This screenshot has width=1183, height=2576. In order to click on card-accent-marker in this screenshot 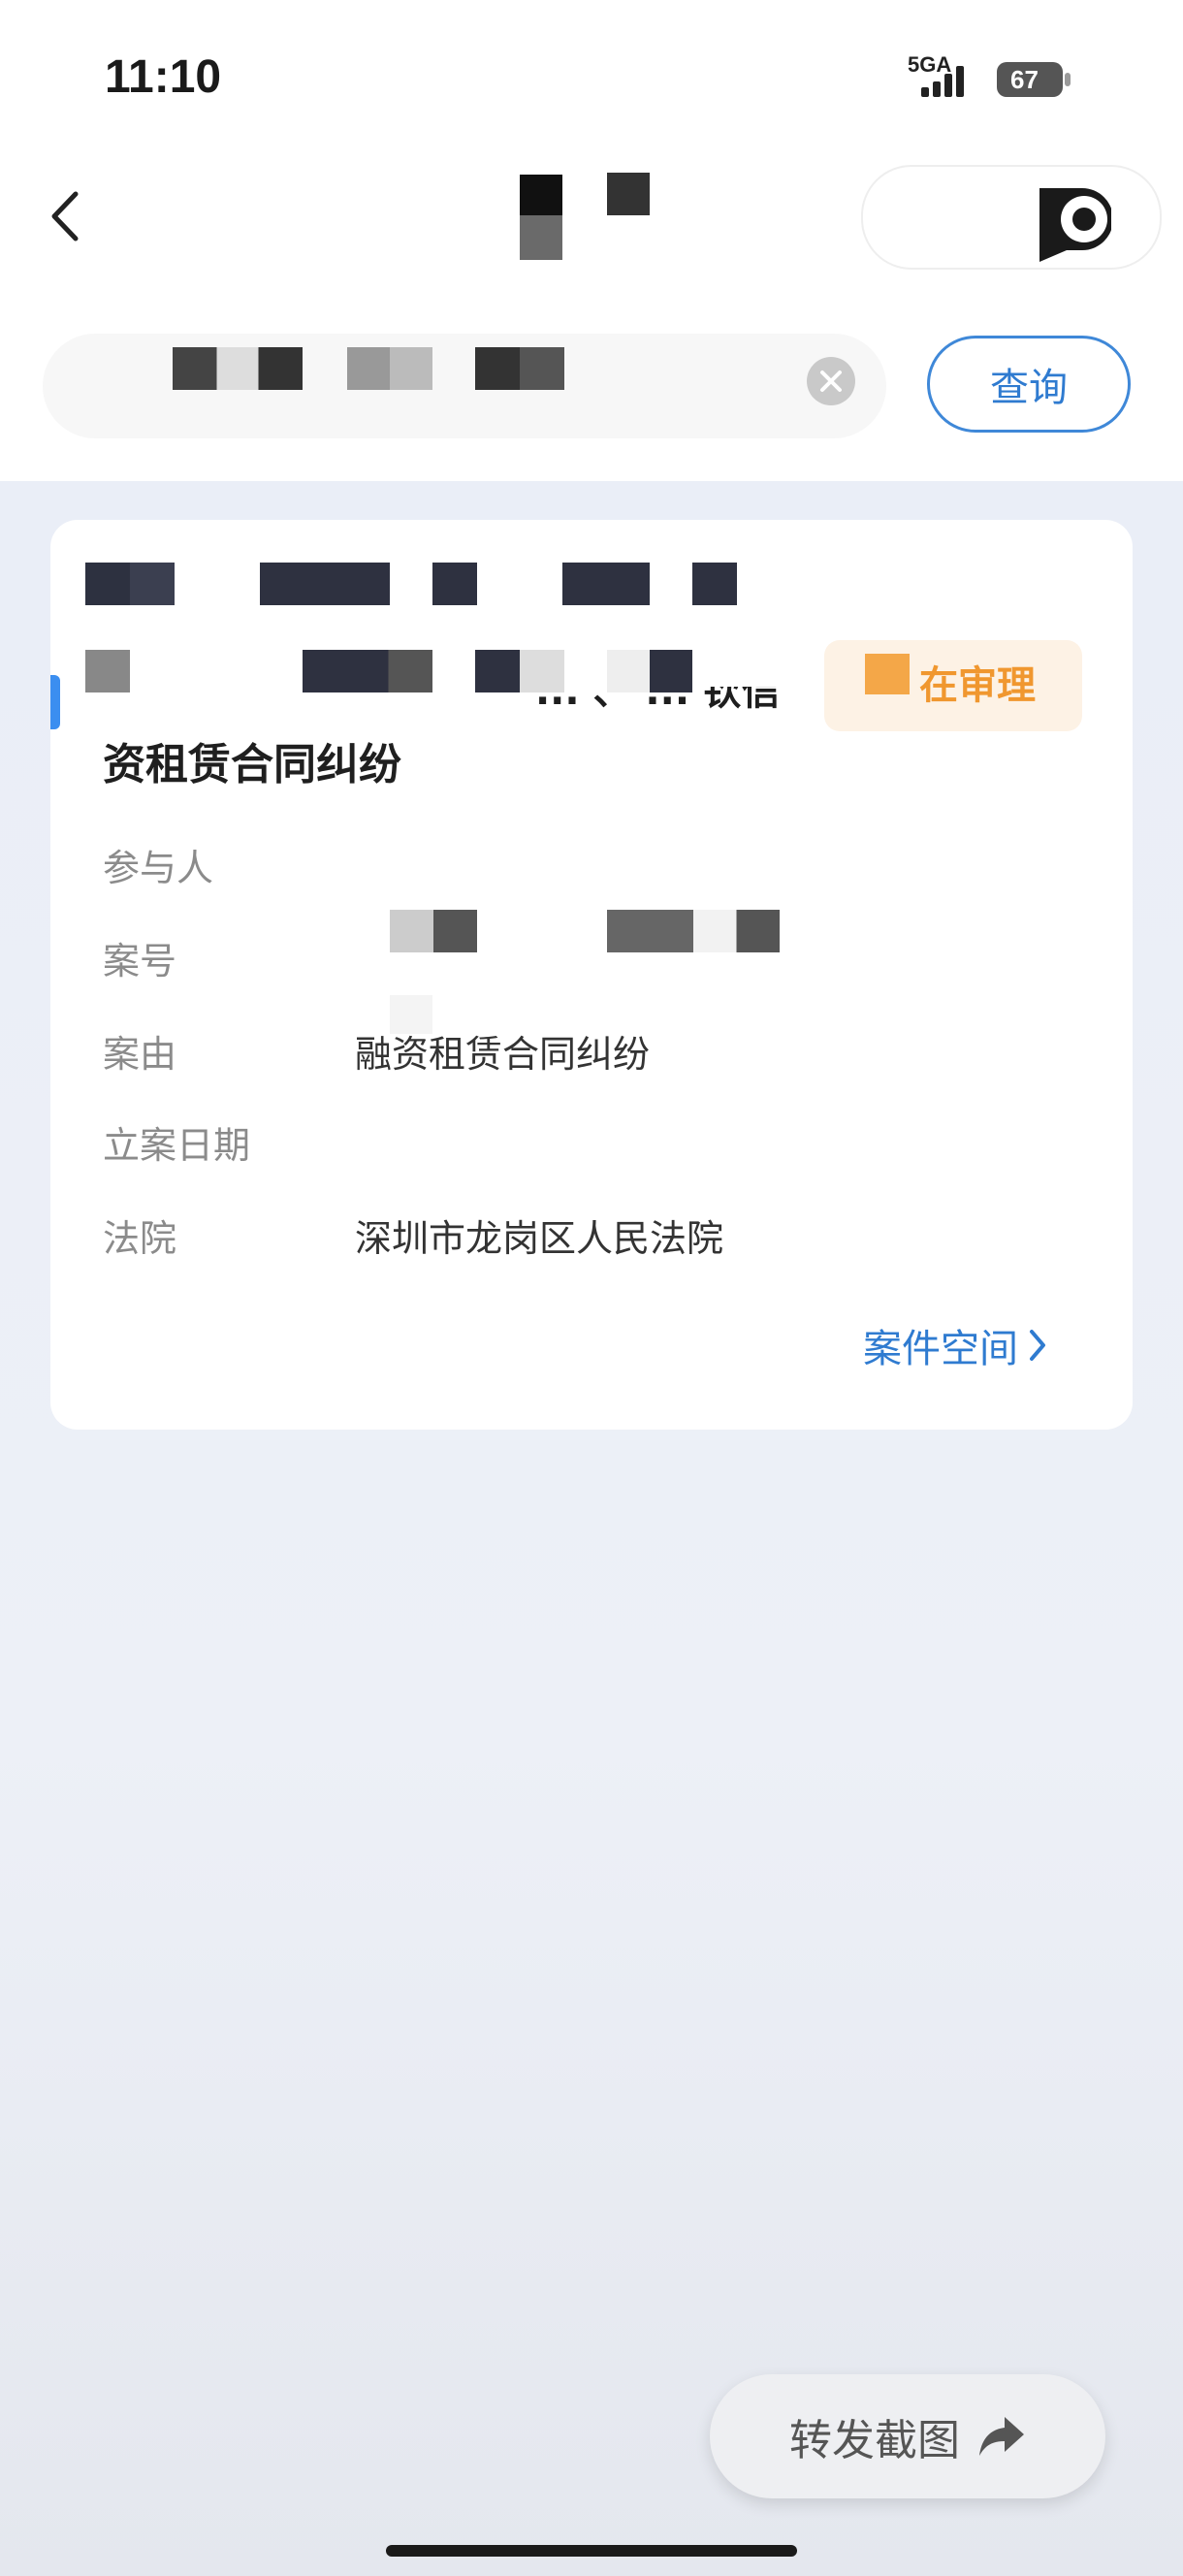, I will do `click(55, 702)`.